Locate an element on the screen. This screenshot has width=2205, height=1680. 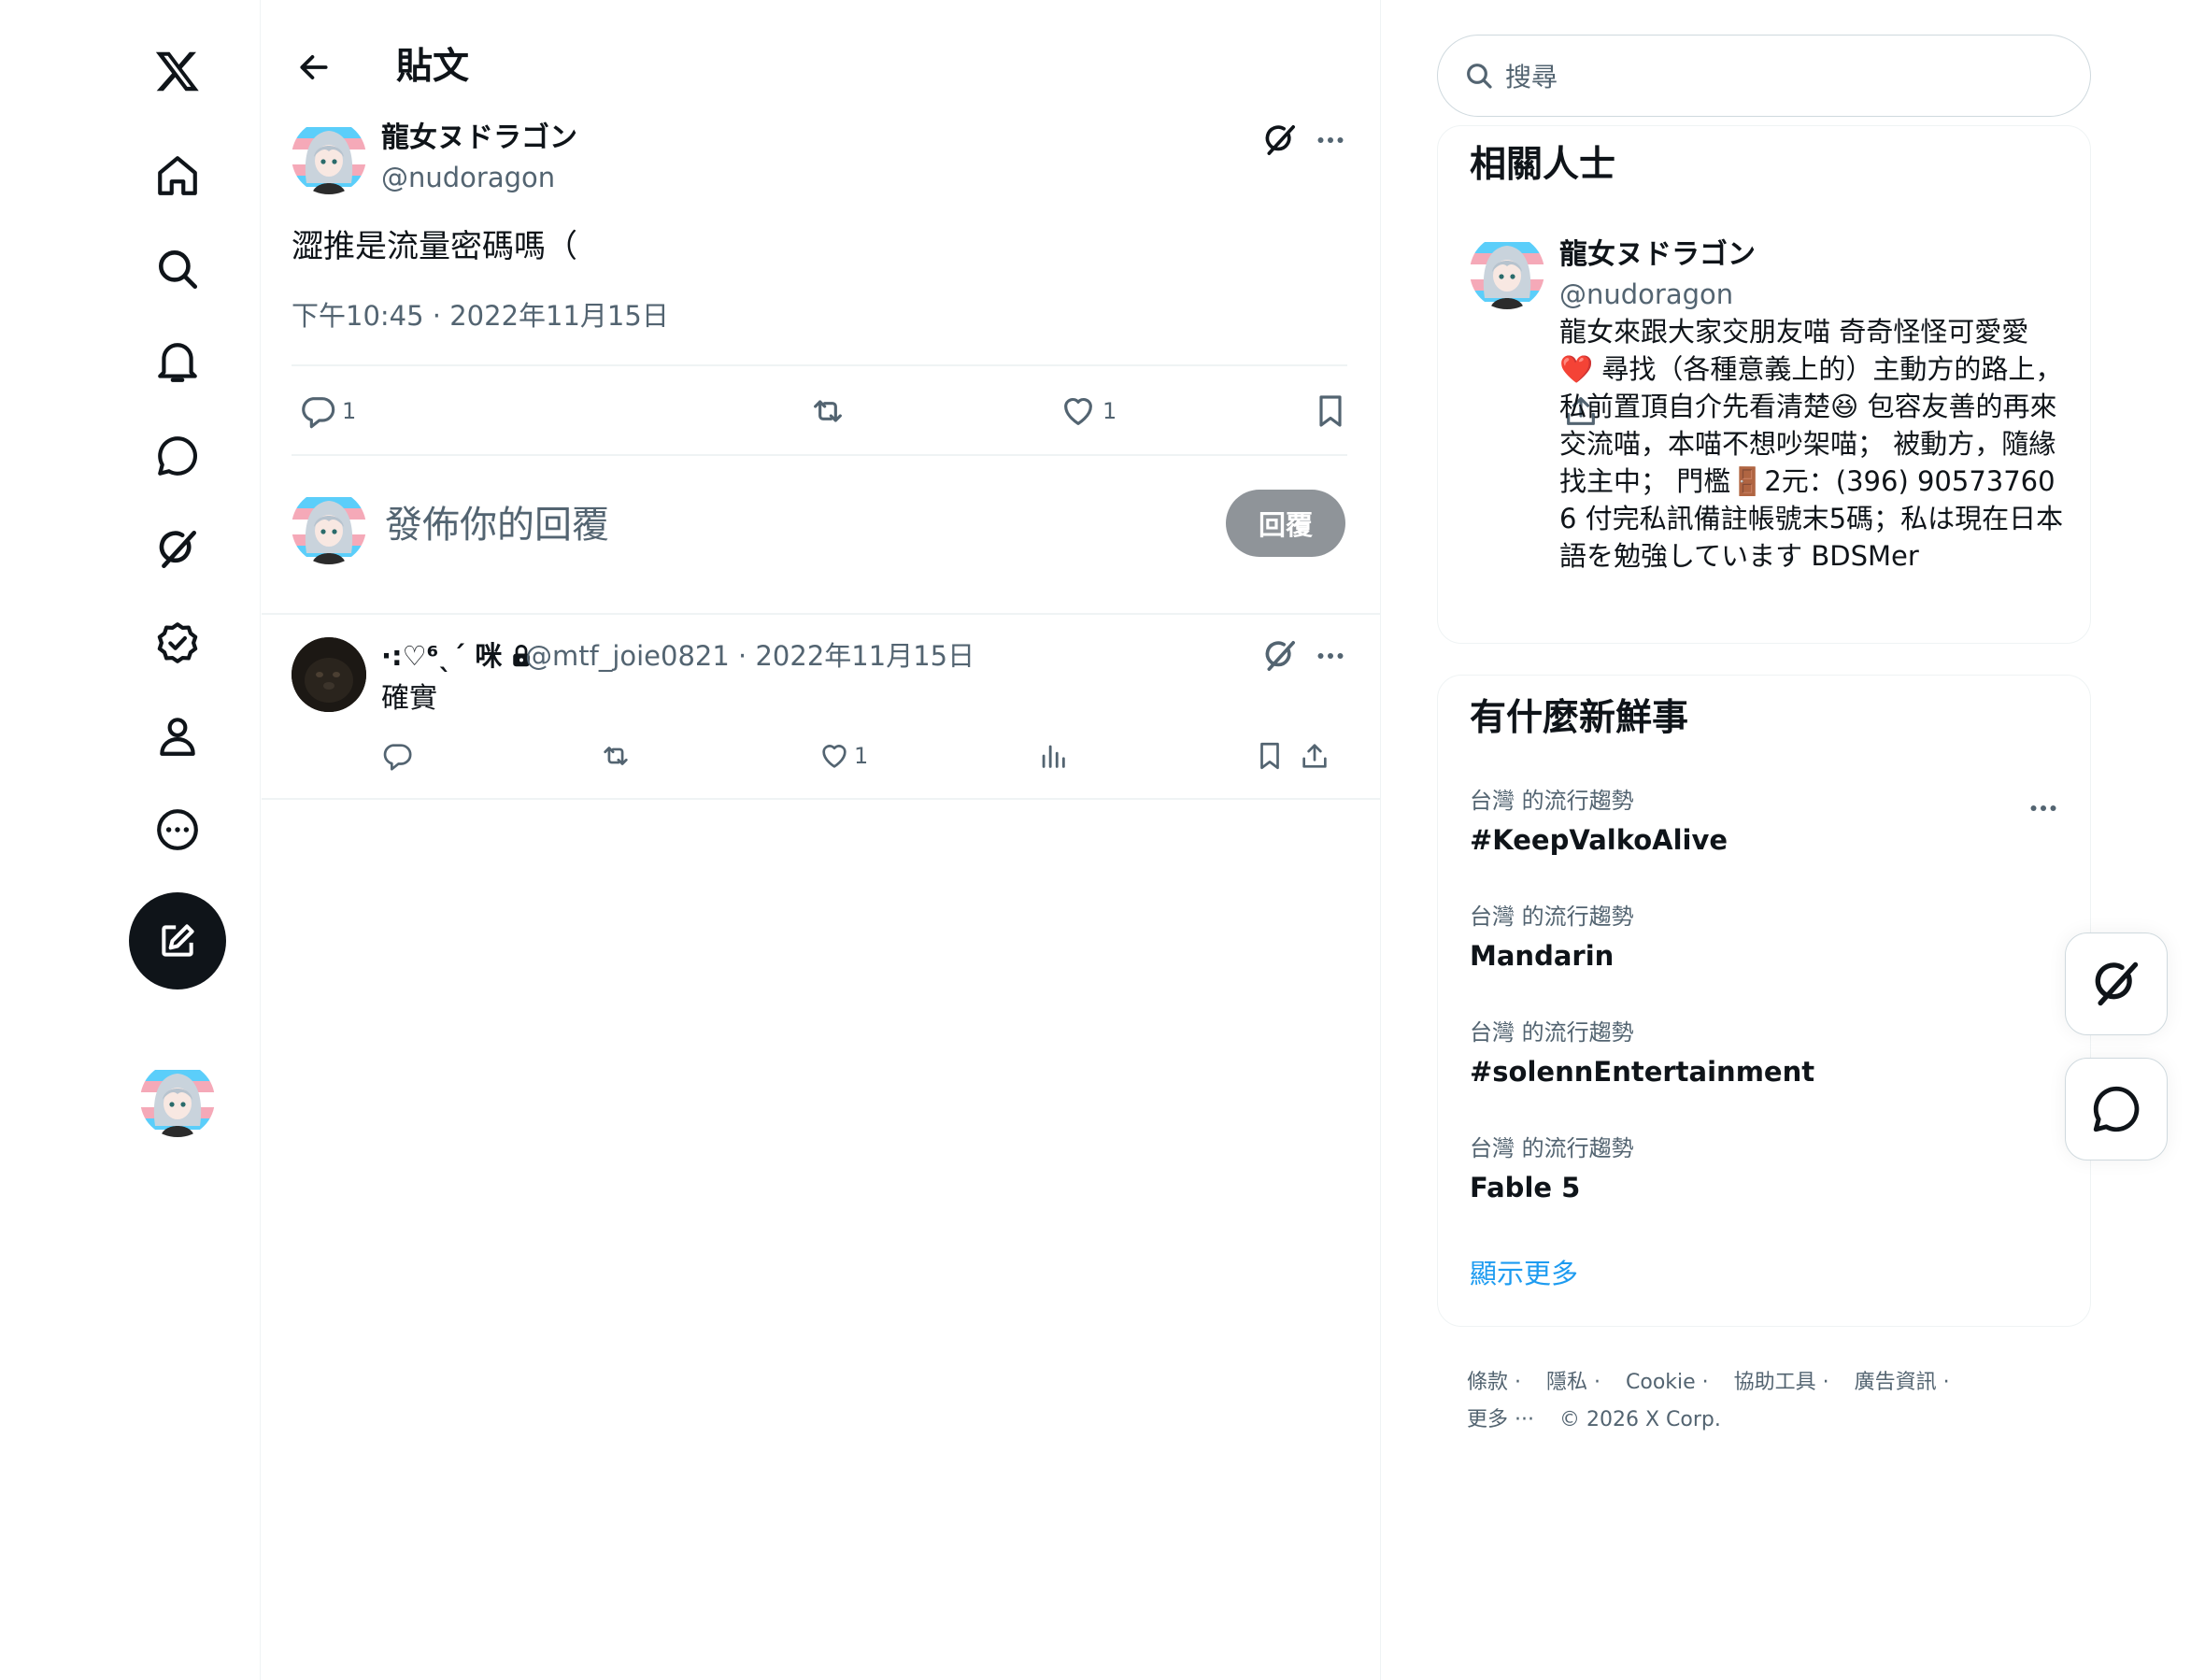
comment-text: 確實 is located at coordinates (409, 698).